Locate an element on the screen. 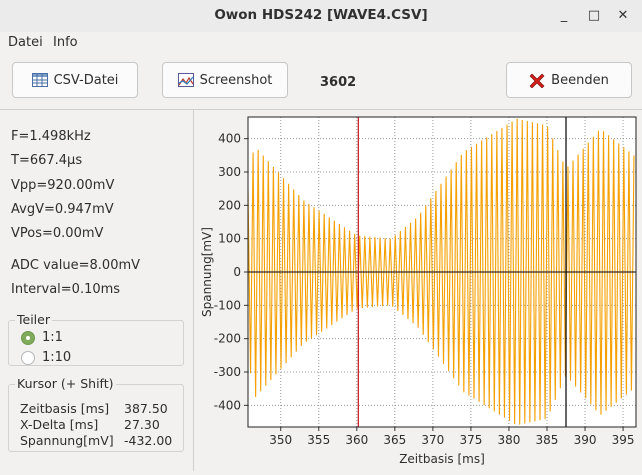 The width and height of the screenshot is (642, 475). screenshot-label: Screenshot is located at coordinates (236, 80).